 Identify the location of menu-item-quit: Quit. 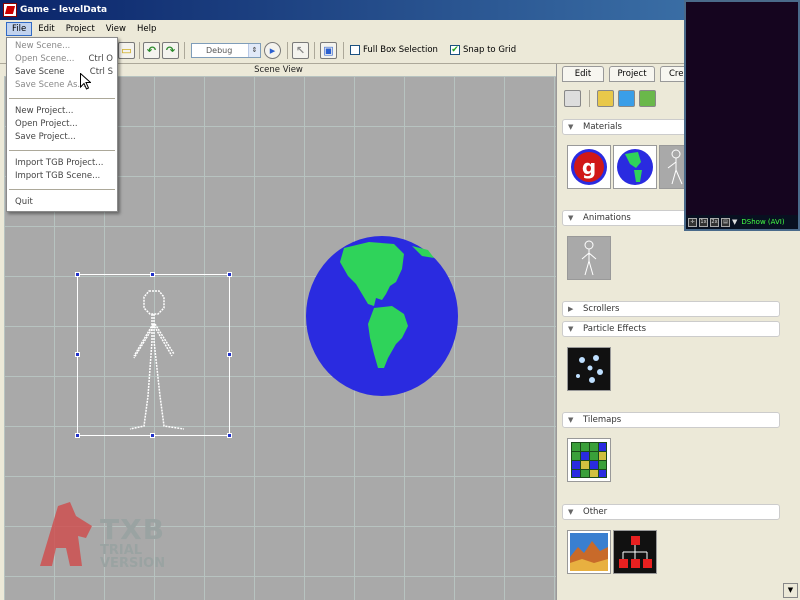
(62, 202).